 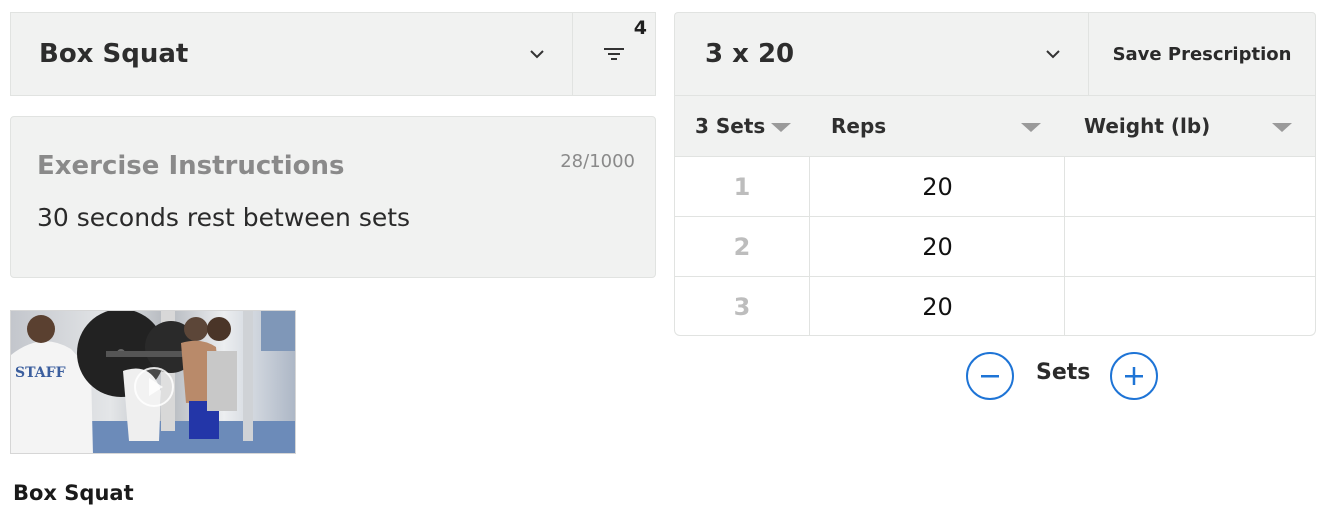 What do you see at coordinates (750, 54) in the screenshot?
I see `prescription-select-value: 3 x 20` at bounding box center [750, 54].